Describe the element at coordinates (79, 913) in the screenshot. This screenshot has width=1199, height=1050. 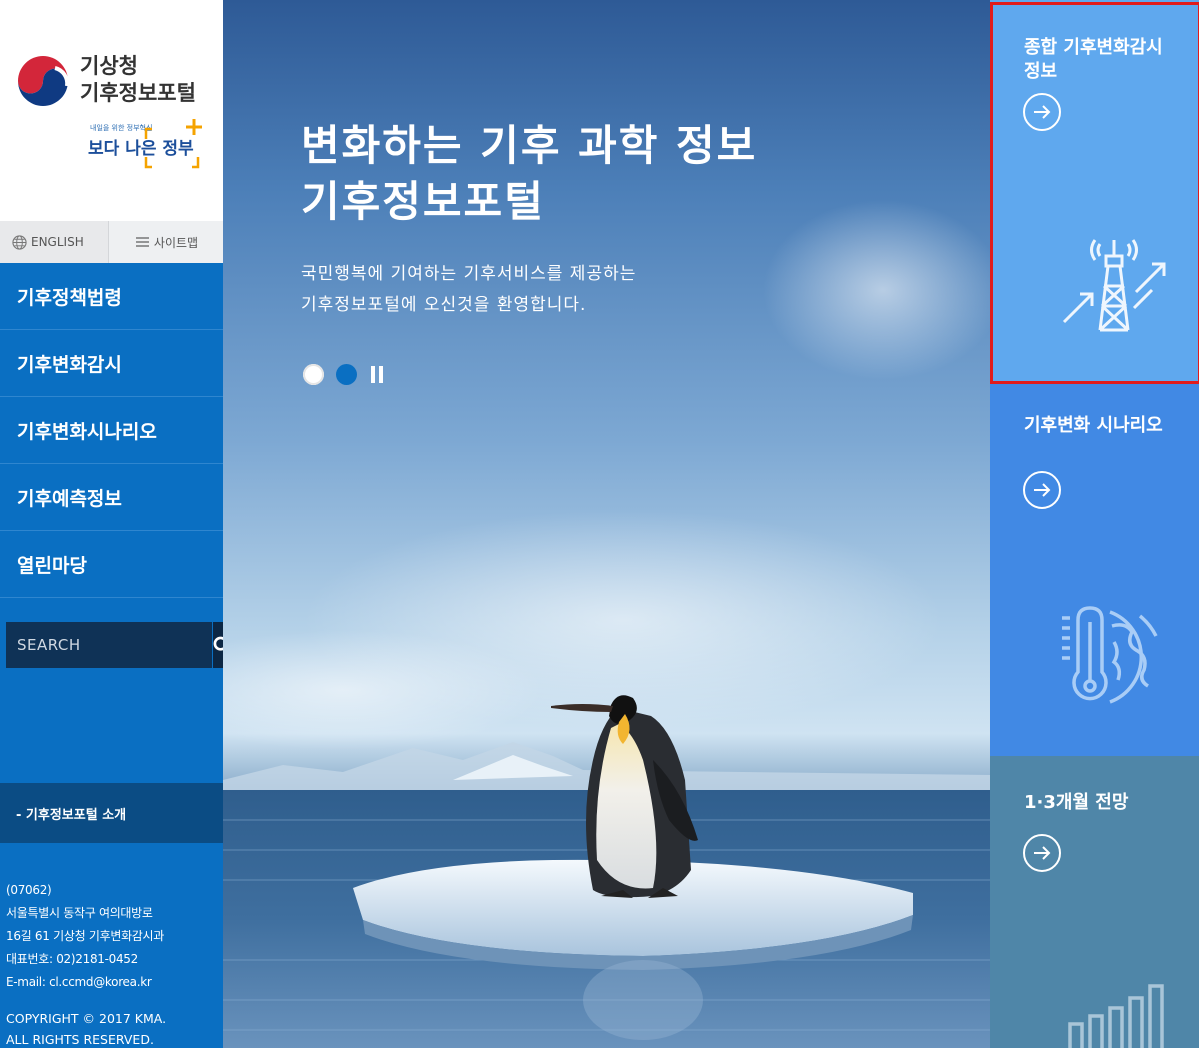
I see `footer-addr-line1: 서울특별시 동작구 여의대방로` at that location.